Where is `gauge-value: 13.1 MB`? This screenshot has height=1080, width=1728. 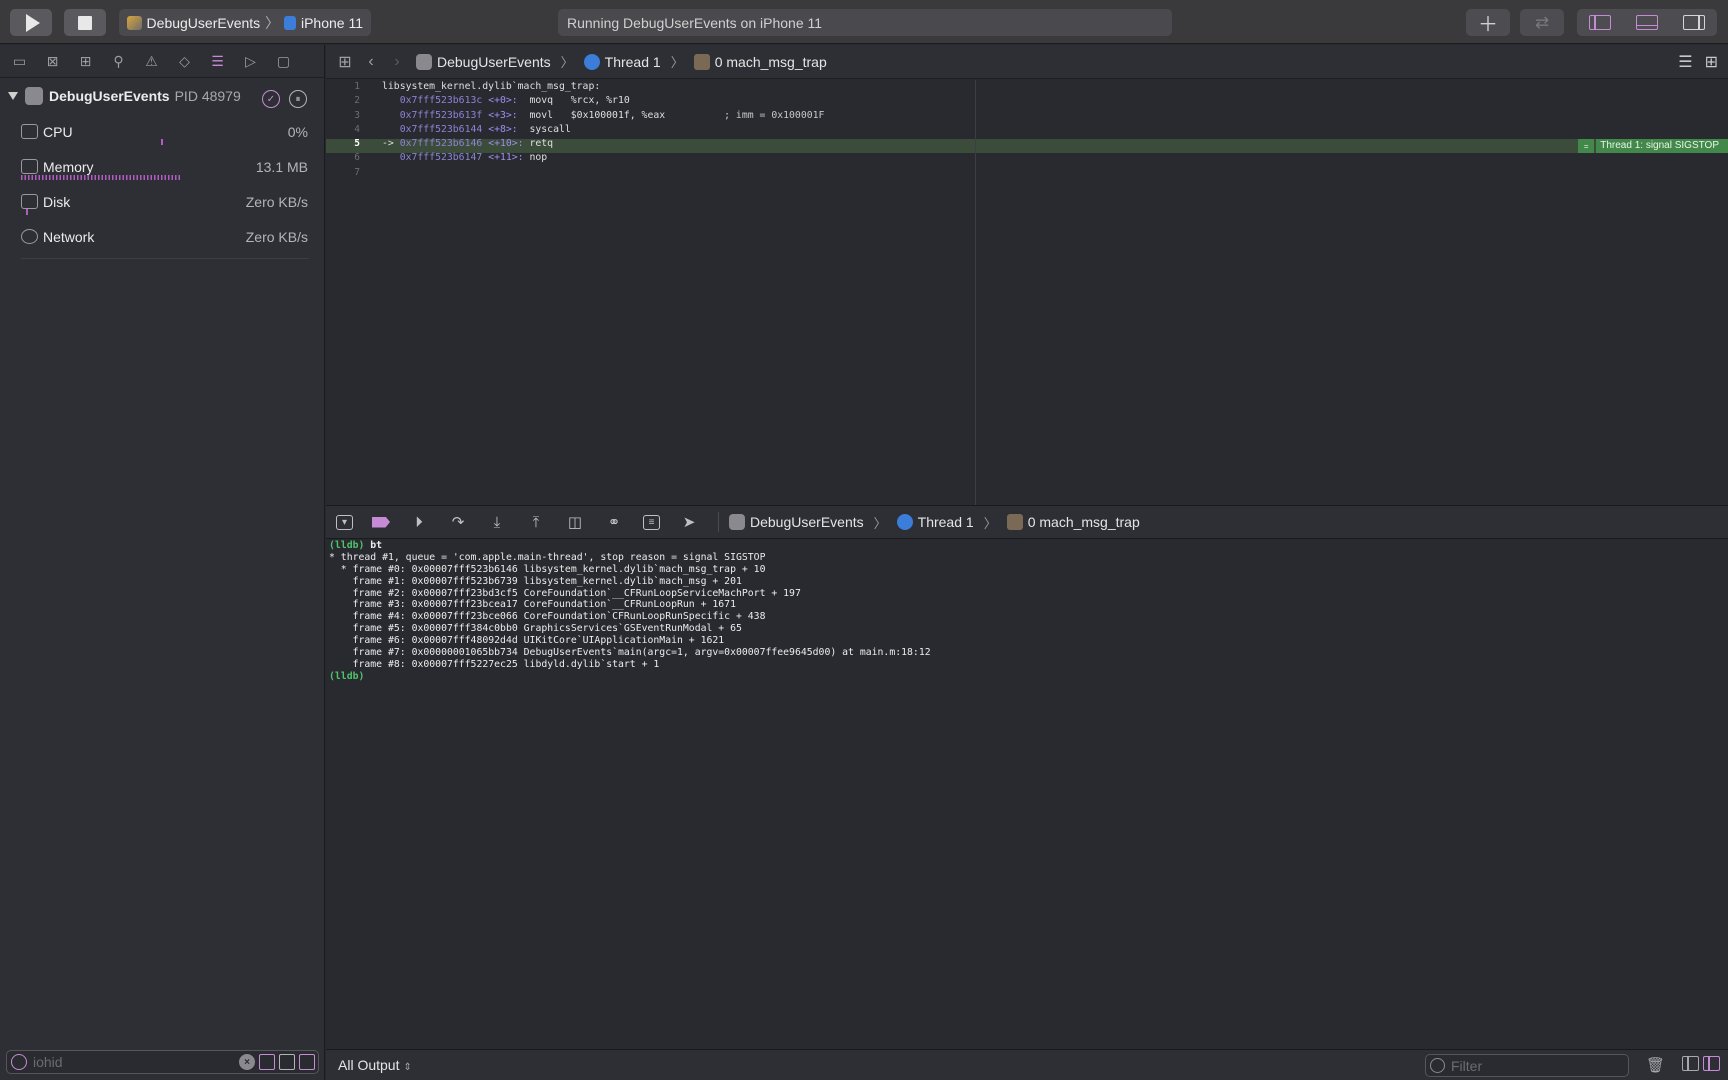 gauge-value: 13.1 MB is located at coordinates (281, 166).